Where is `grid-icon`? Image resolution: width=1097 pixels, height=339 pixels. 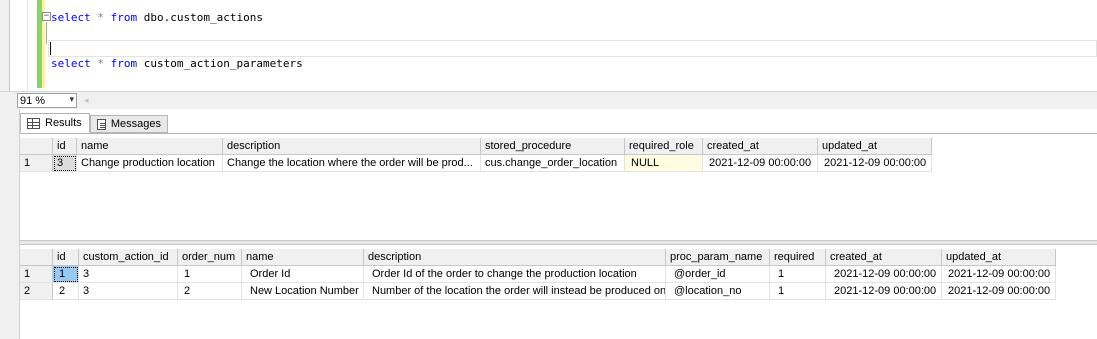
grid-icon is located at coordinates (33, 123).